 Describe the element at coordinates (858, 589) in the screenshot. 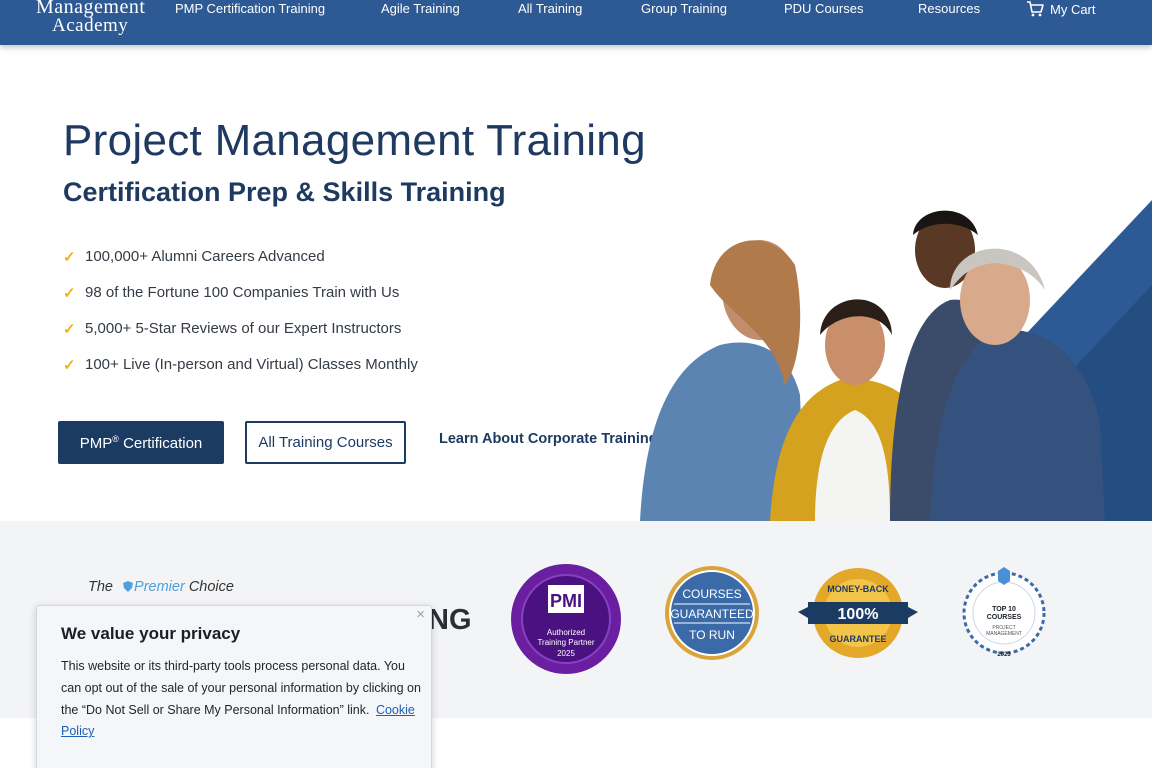

I see `svg-text: MONEY-BACK` at that location.